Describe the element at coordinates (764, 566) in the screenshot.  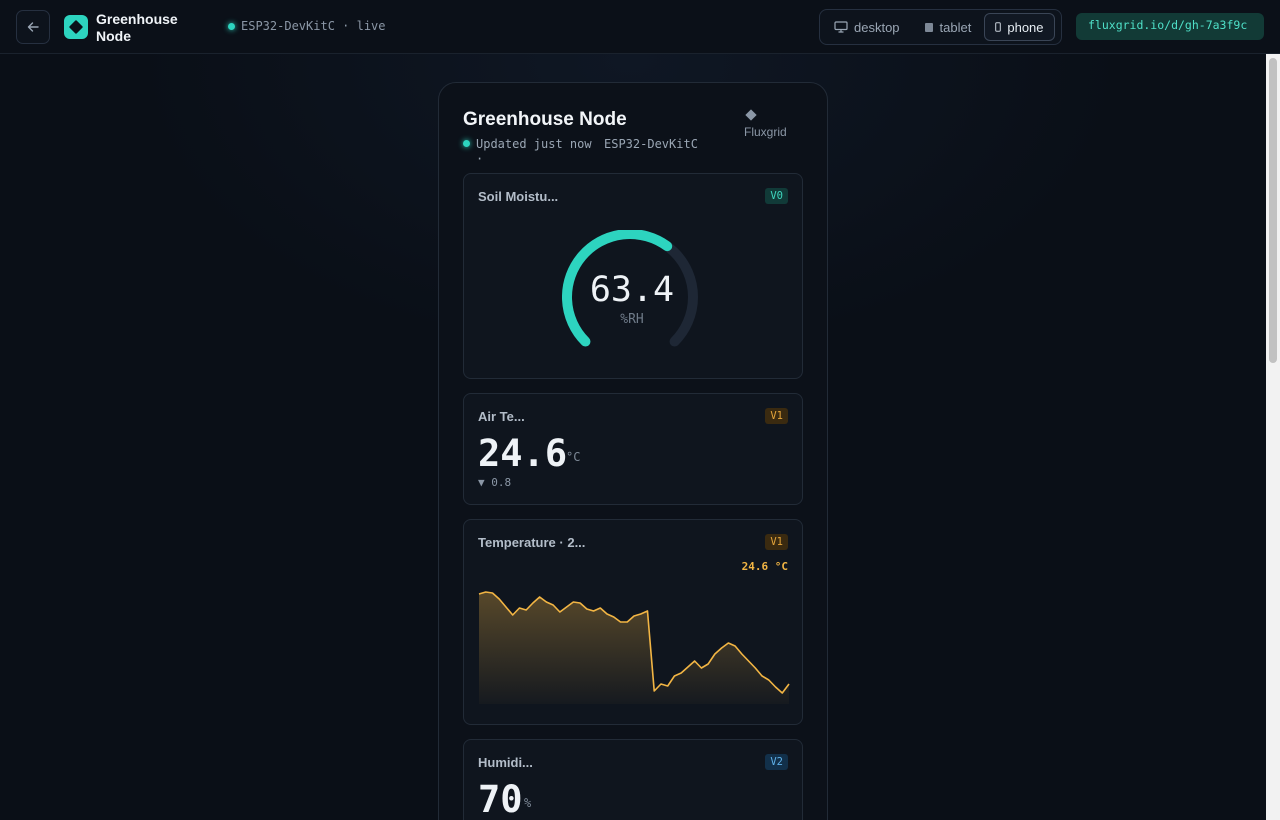
I see `chart-current-value: 24.6 °C` at that location.